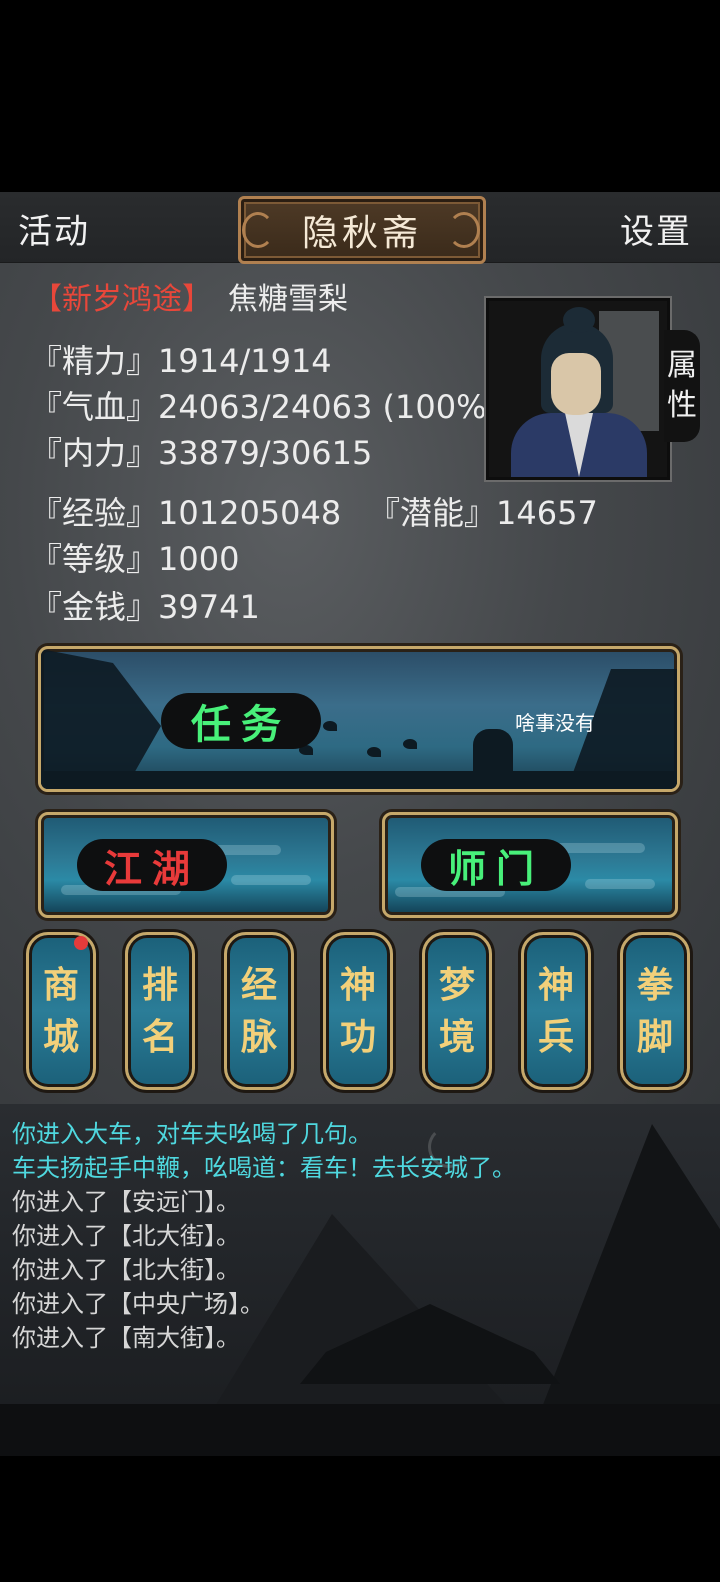 The image size is (720, 1582). What do you see at coordinates (456, 1037) in the screenshot?
I see `dream-realm-label-2: 境` at bounding box center [456, 1037].